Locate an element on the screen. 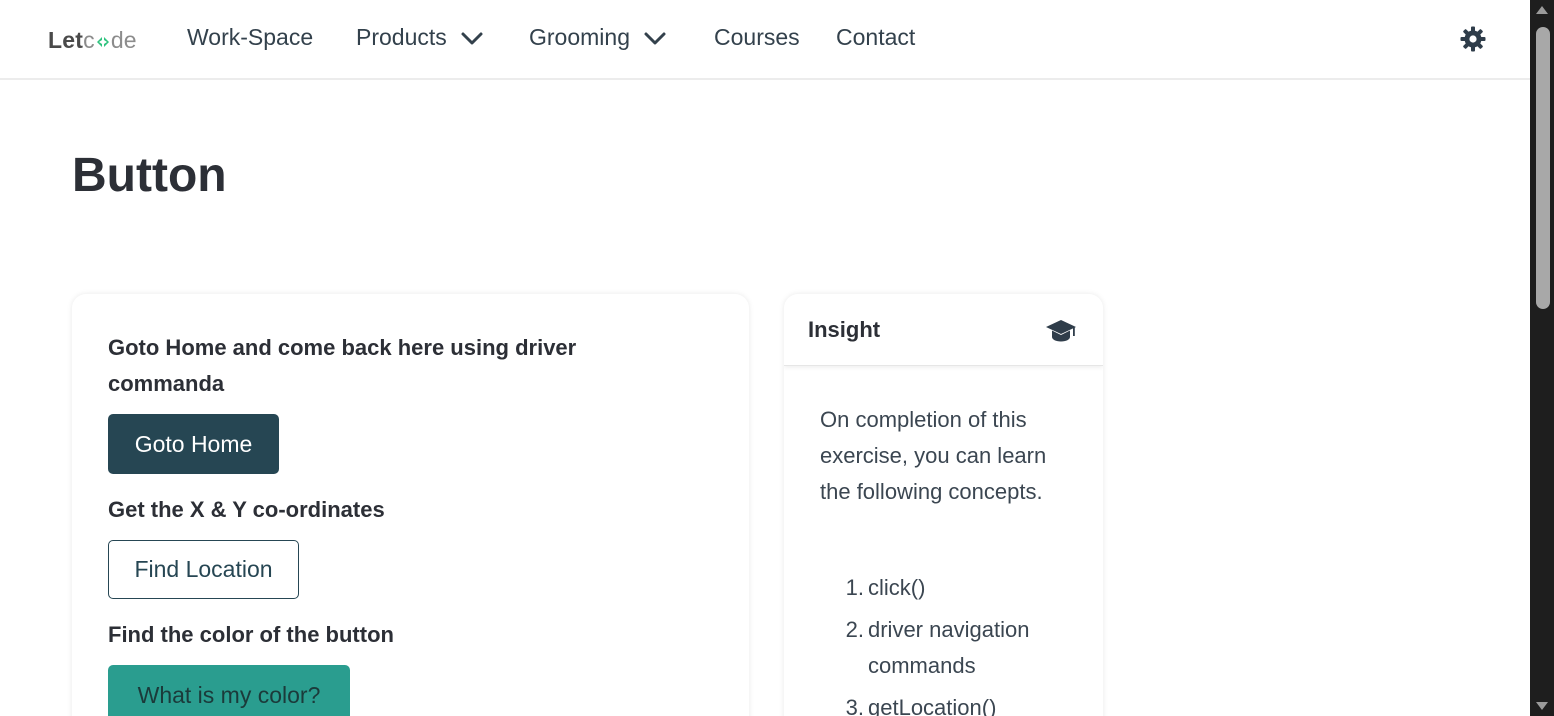 The image size is (1554, 716). nav-grooming-dropdown: Grooming is located at coordinates (598, 37).